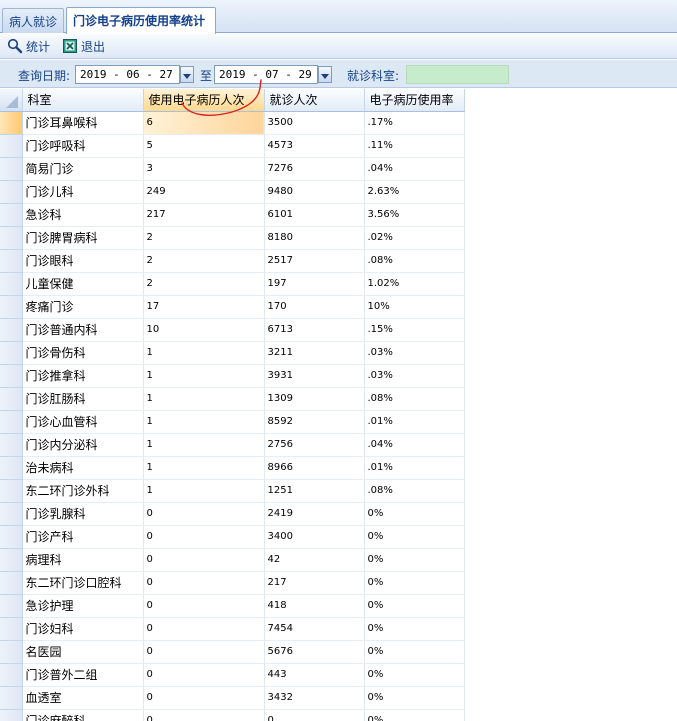 This screenshot has width=677, height=721. What do you see at coordinates (83, 583) in the screenshot?
I see `cell-dept: 东二环门诊口腔科` at bounding box center [83, 583].